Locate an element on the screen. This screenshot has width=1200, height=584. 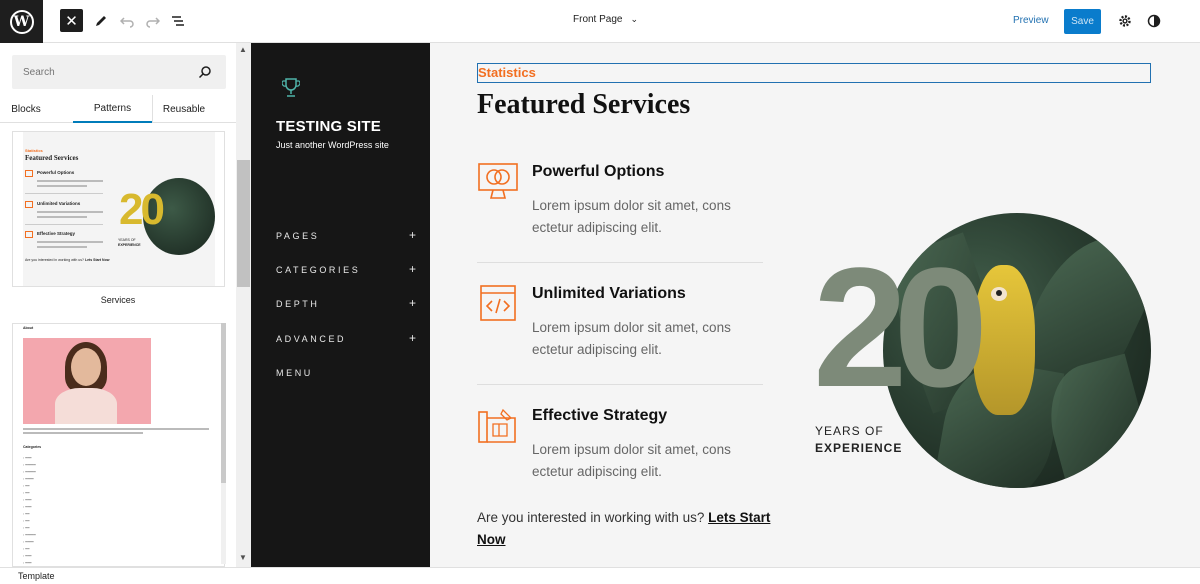
nav-item-advanced: ADVANCED + is located at coordinates (346, 338).